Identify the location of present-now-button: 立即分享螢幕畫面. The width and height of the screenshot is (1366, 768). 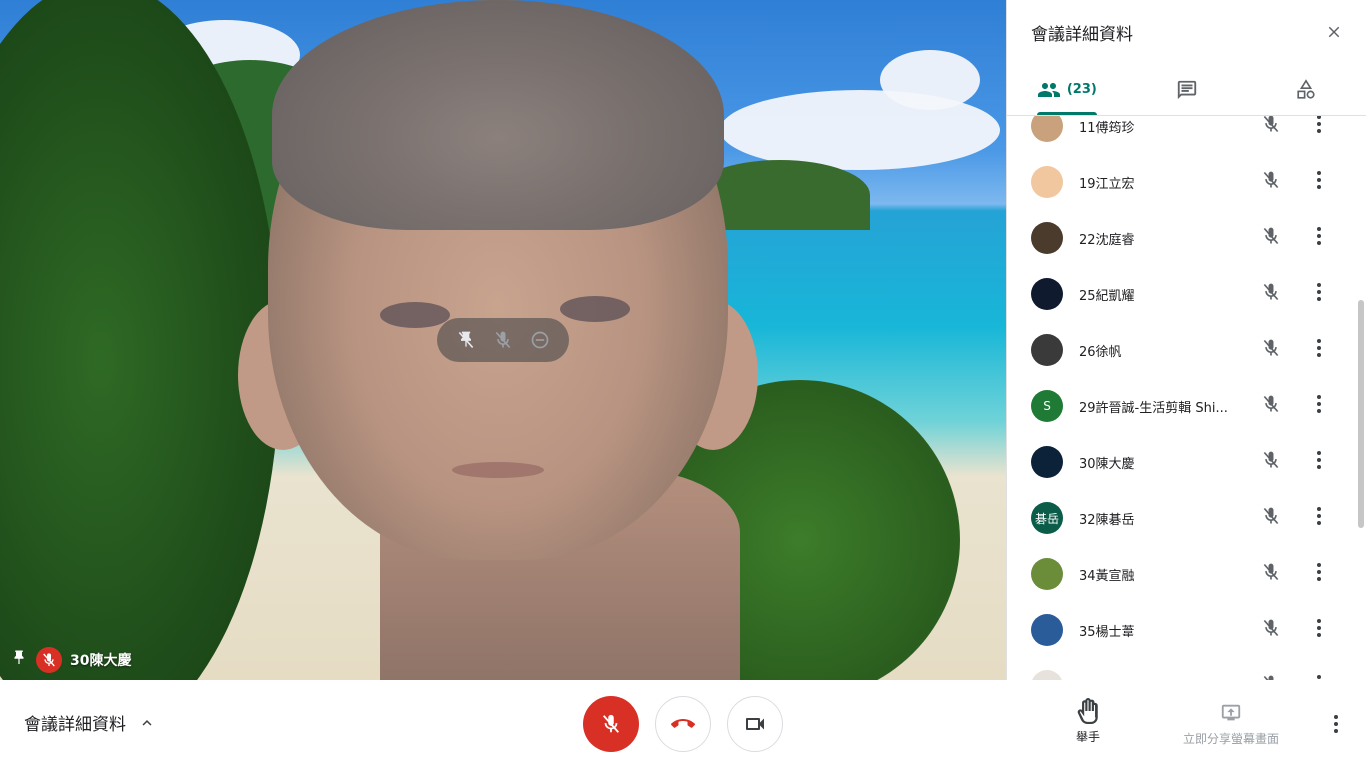
(1231, 724).